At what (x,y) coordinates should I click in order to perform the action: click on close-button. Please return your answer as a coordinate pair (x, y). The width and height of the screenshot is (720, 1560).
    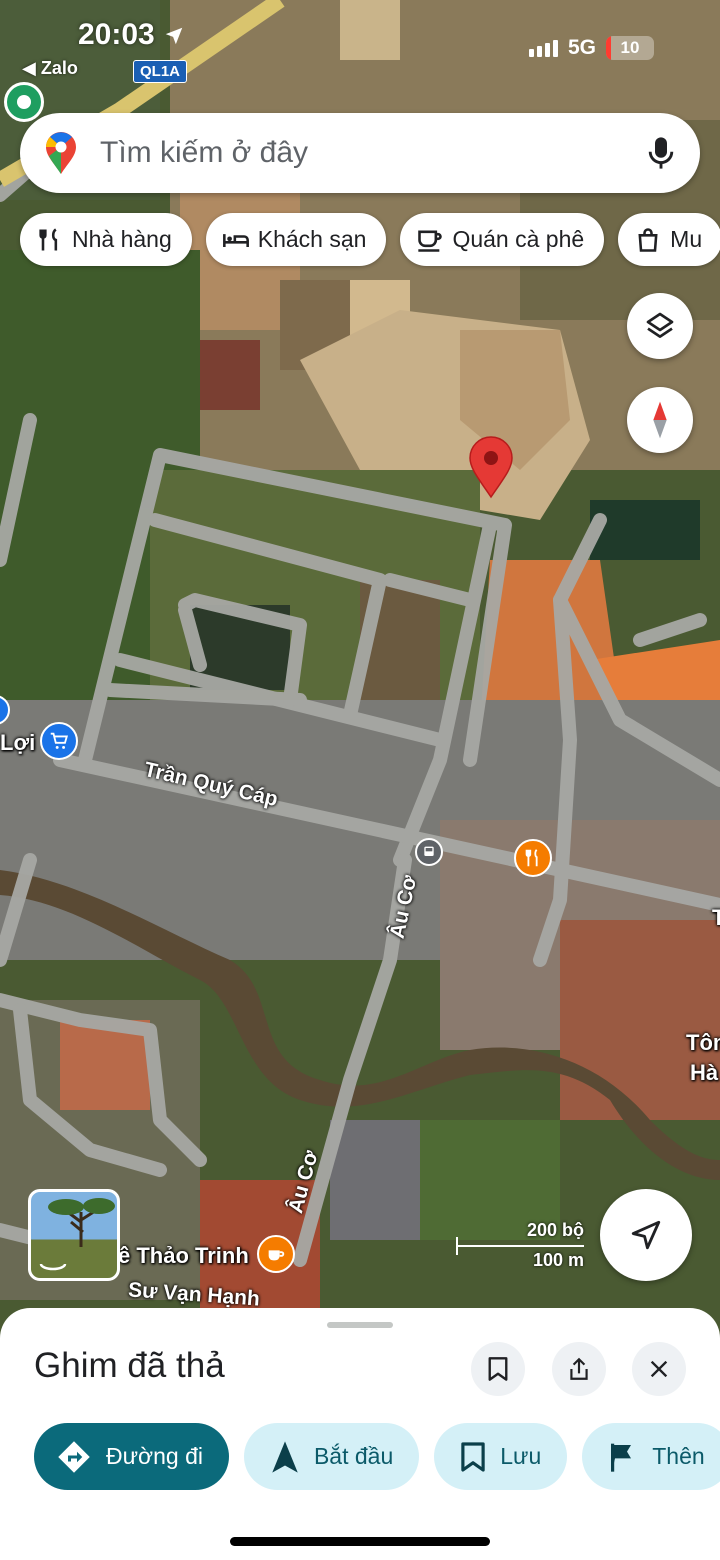
    Looking at the image, I should click on (659, 1369).